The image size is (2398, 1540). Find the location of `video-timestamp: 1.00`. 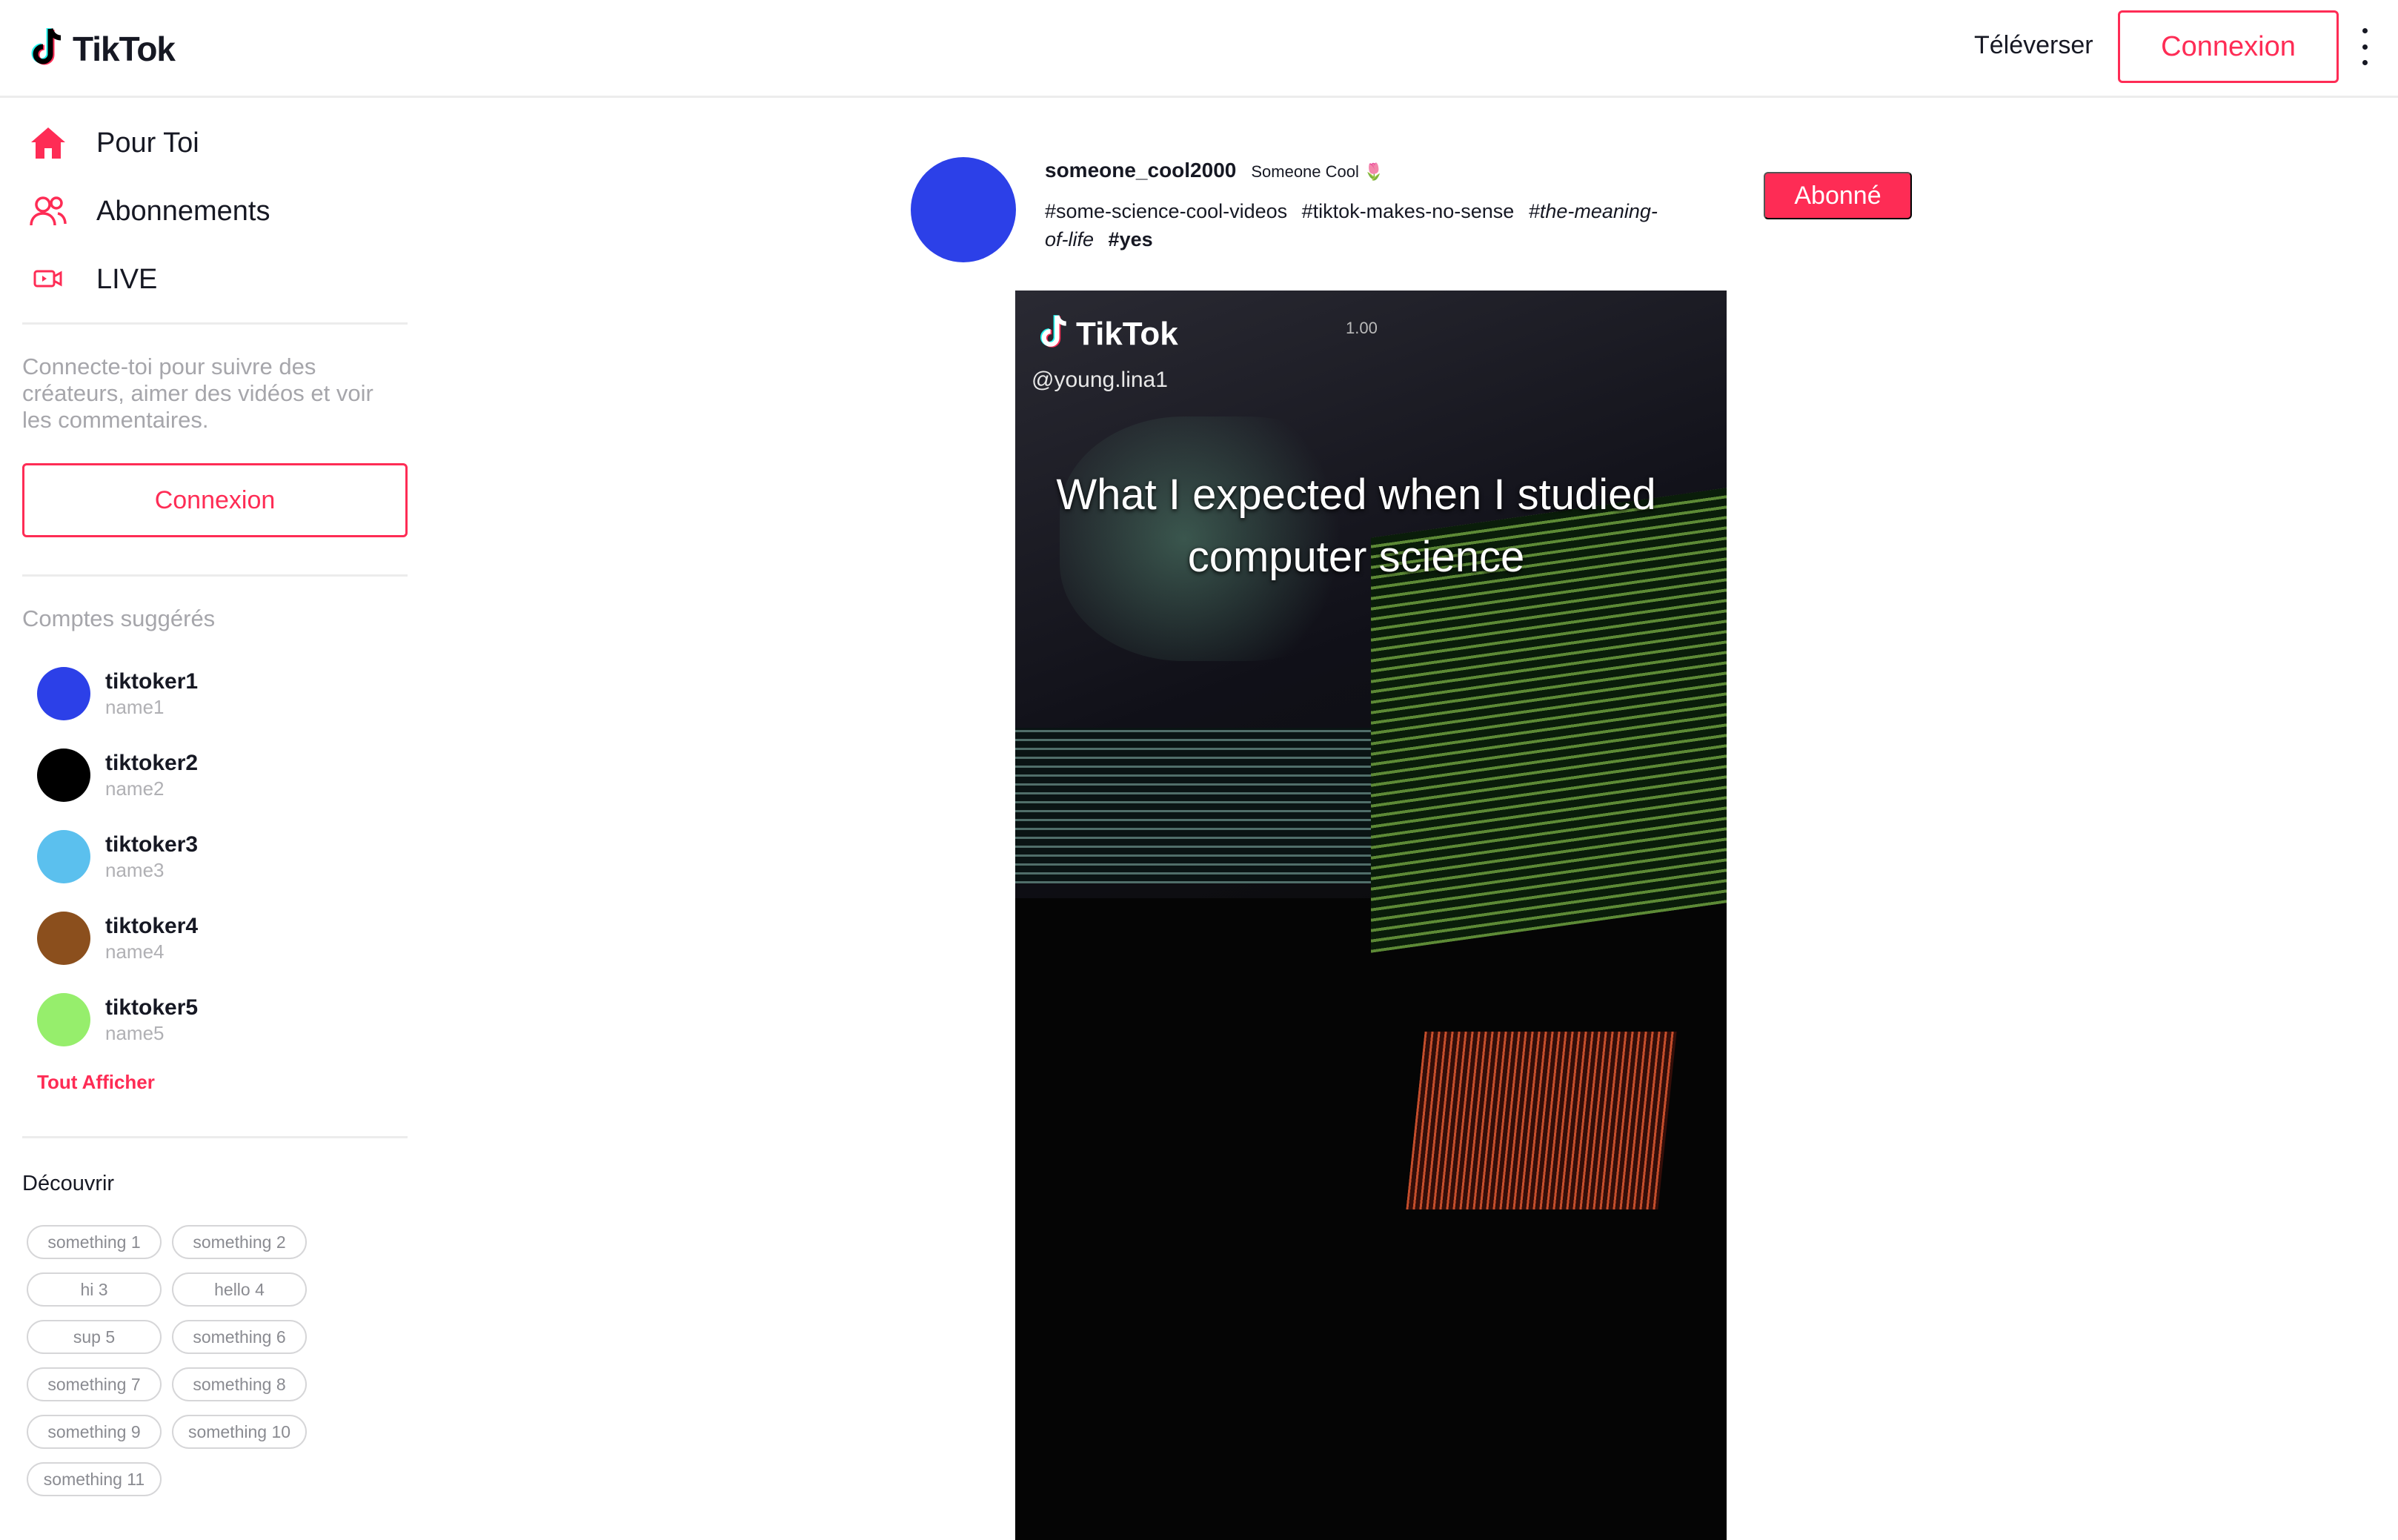

video-timestamp: 1.00 is located at coordinates (1362, 328).